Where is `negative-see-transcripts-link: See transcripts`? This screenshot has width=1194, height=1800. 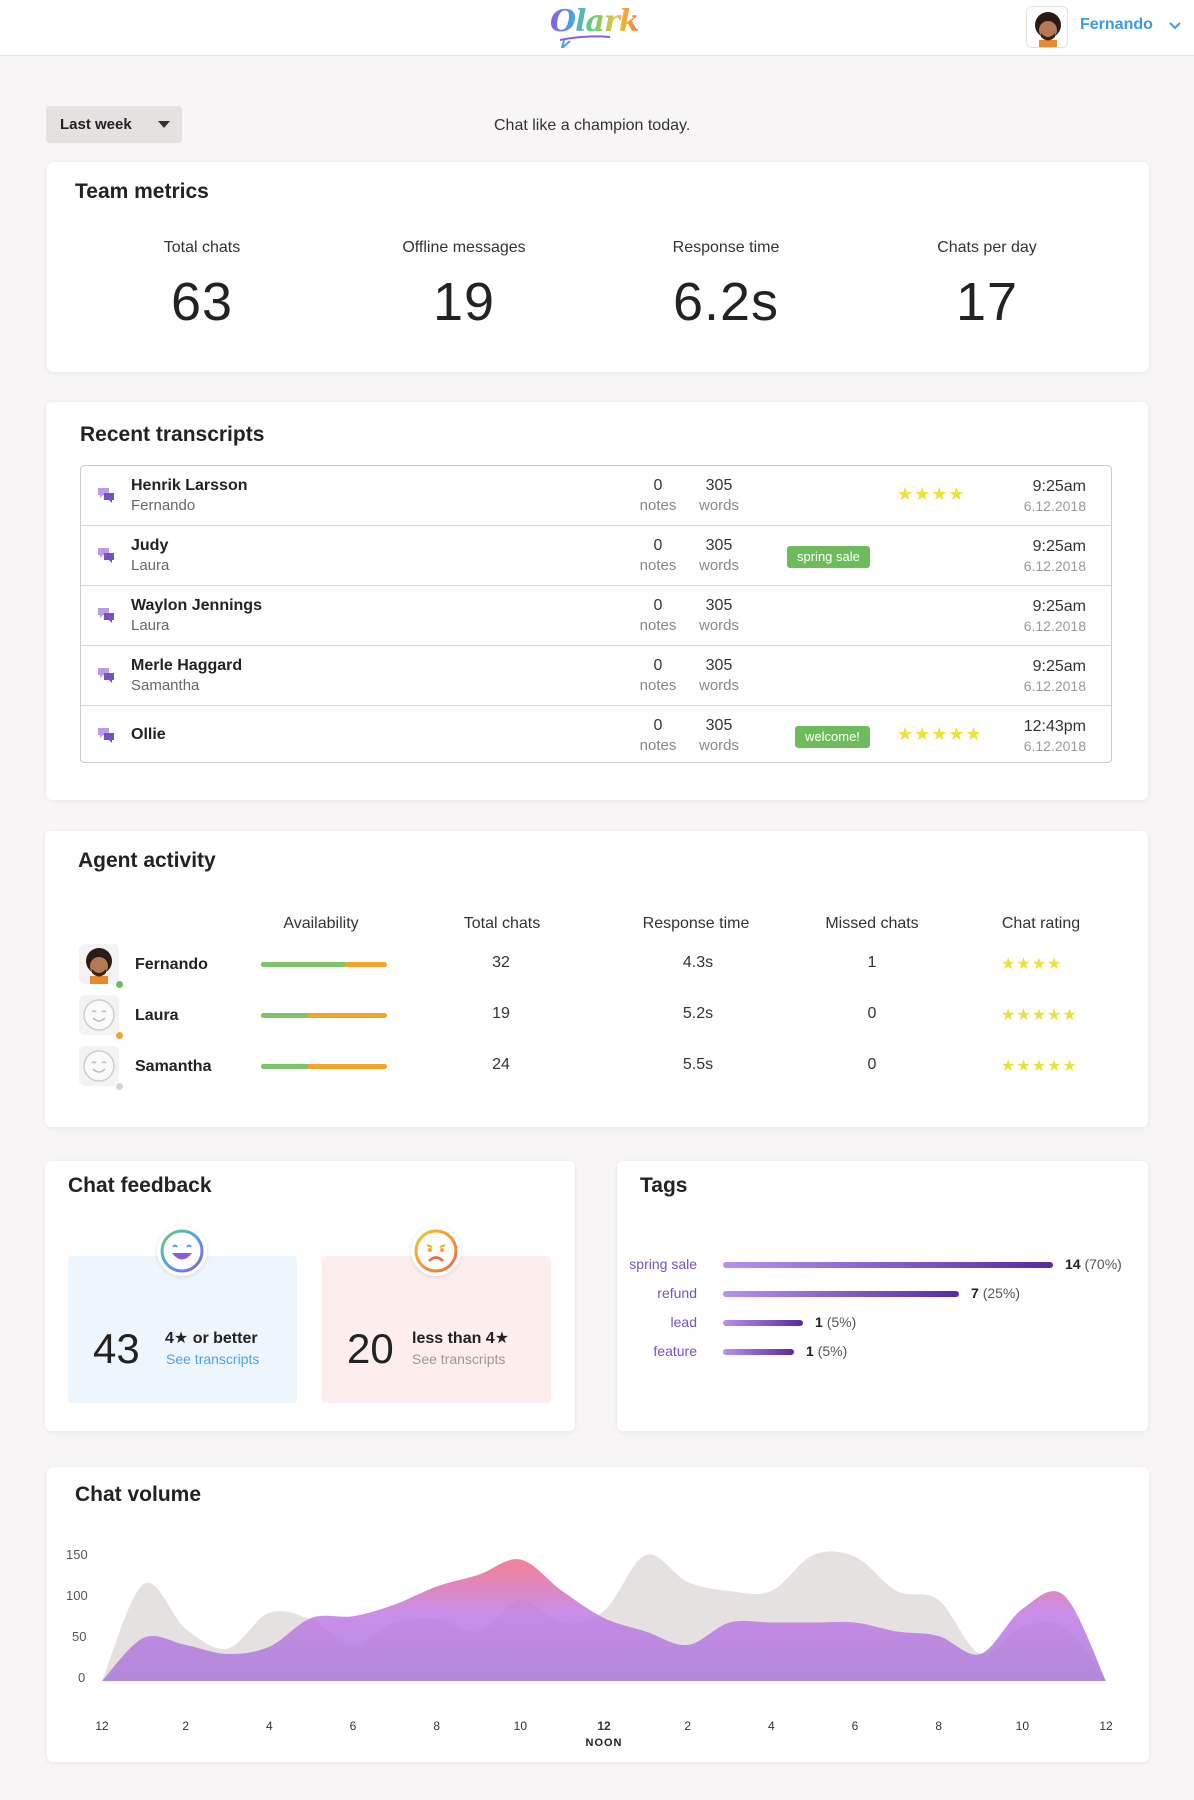
negative-see-transcripts-link: See transcripts is located at coordinates (458, 1359).